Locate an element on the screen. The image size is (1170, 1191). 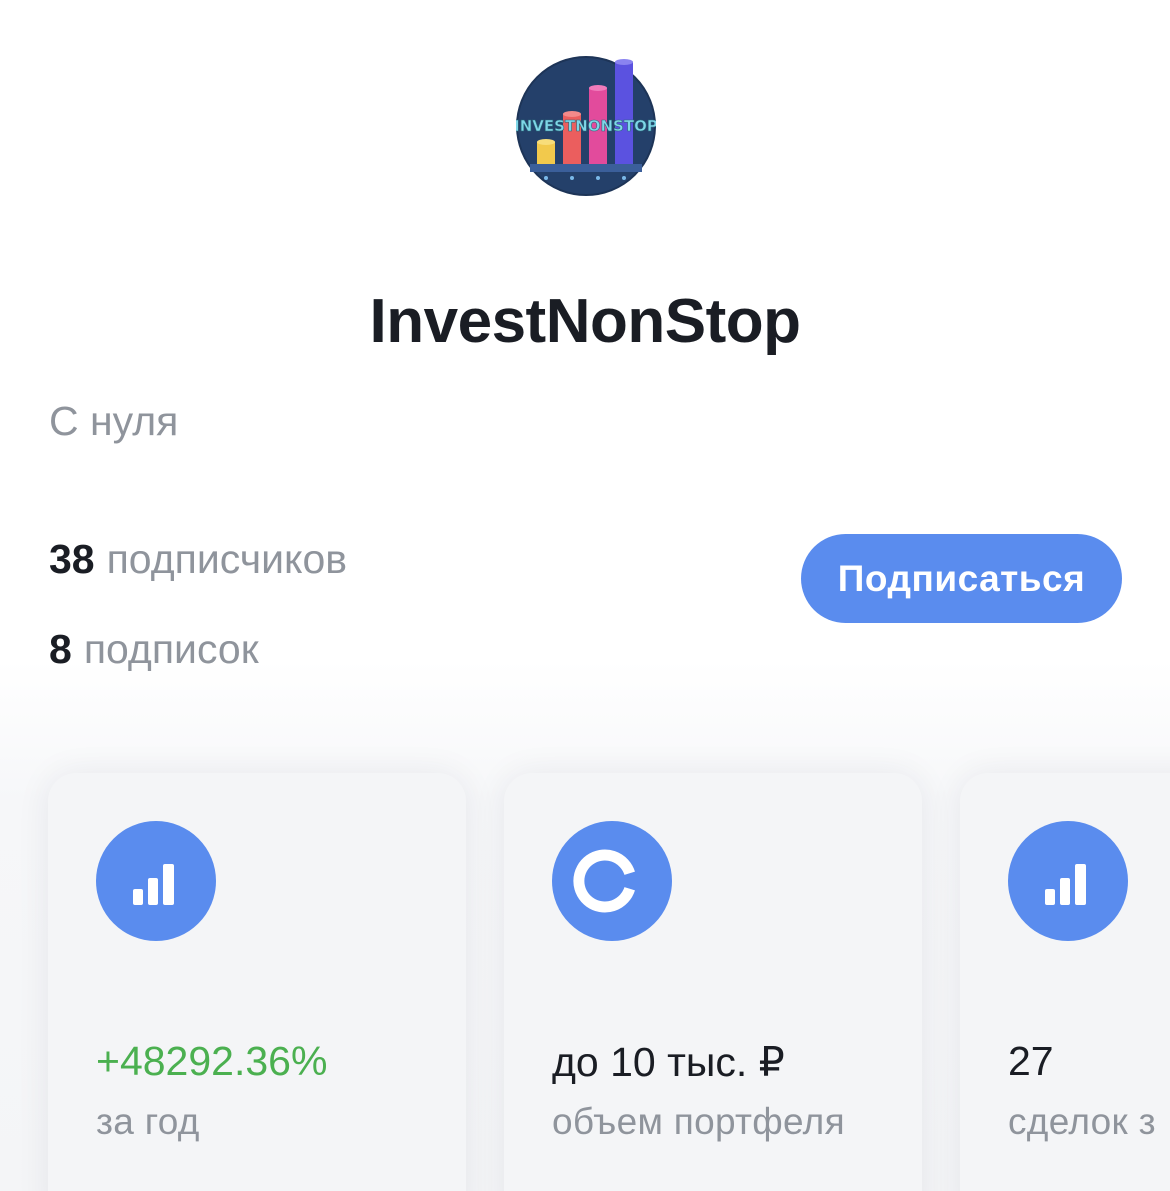
card-label: сделок з is located at coordinates (1082, 1121).